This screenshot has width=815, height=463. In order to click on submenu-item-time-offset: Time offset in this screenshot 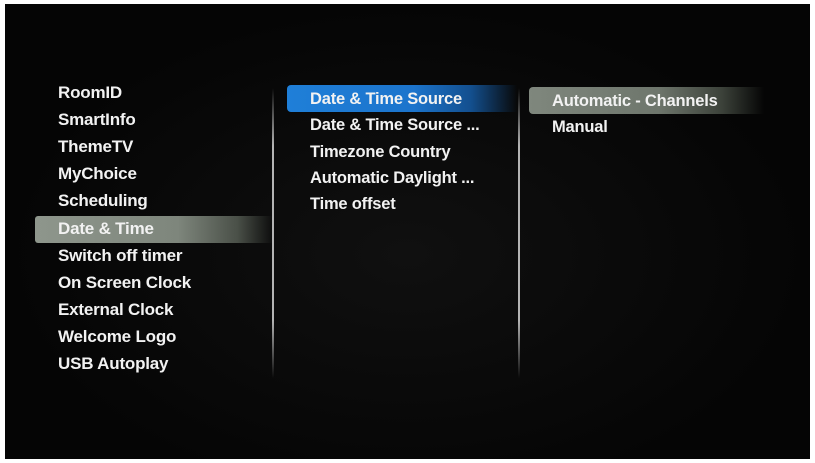, I will do `click(353, 204)`.